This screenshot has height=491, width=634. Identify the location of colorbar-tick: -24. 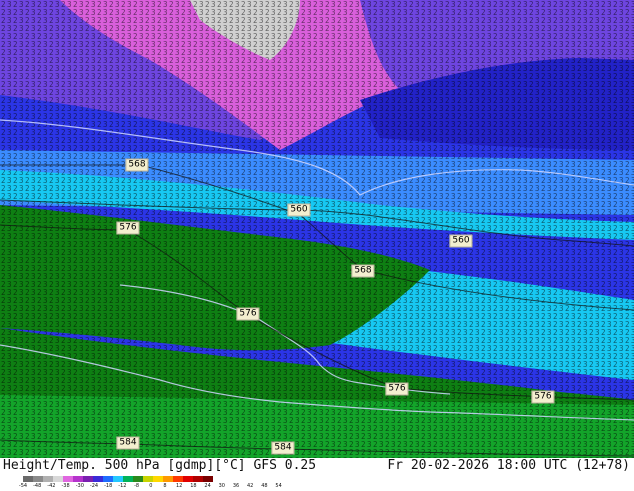
(94, 486).